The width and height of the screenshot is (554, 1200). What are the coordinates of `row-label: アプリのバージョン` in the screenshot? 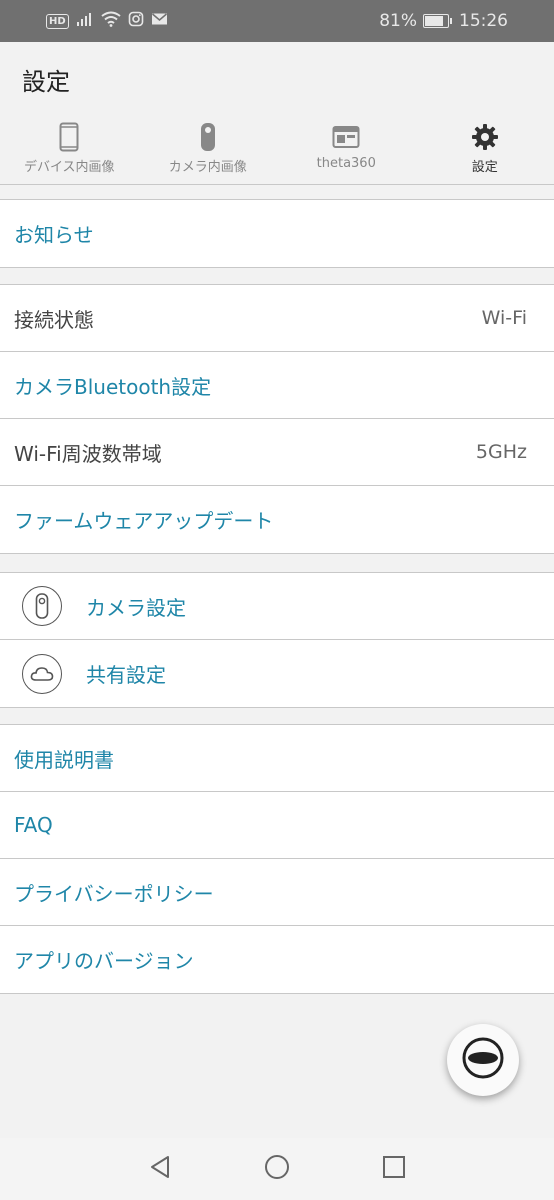 It's located at (104, 961).